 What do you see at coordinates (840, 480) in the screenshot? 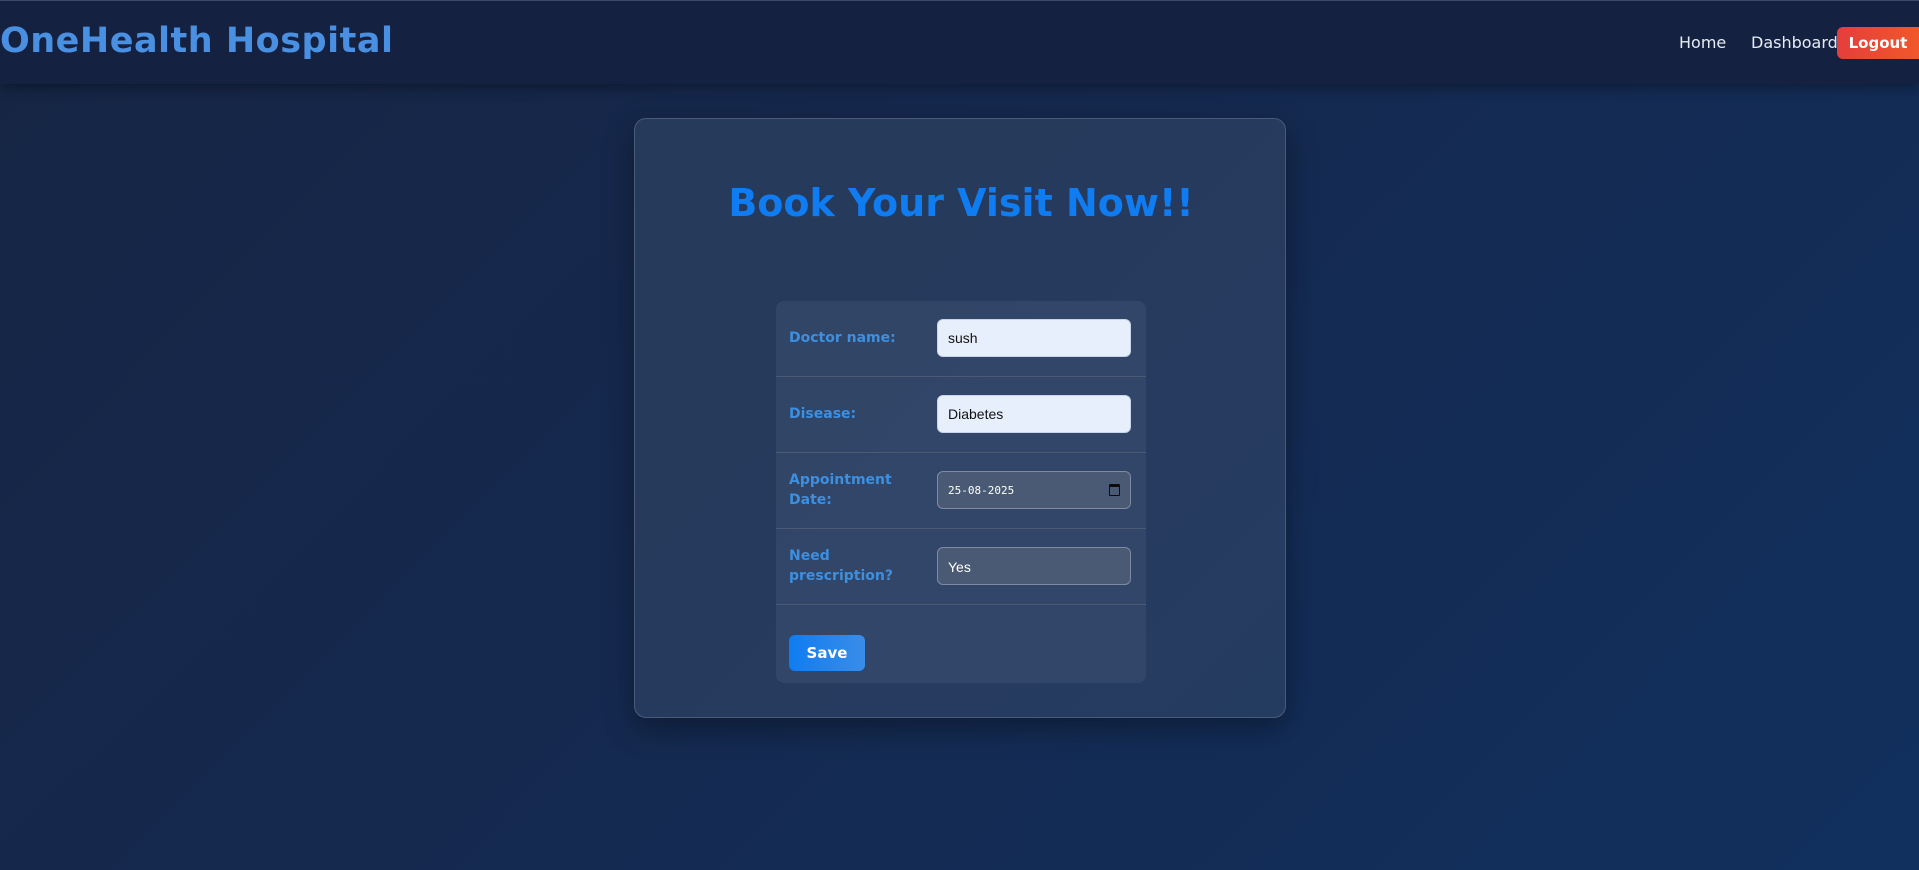
I see `appointment-date-label-line1: Appointment` at bounding box center [840, 480].